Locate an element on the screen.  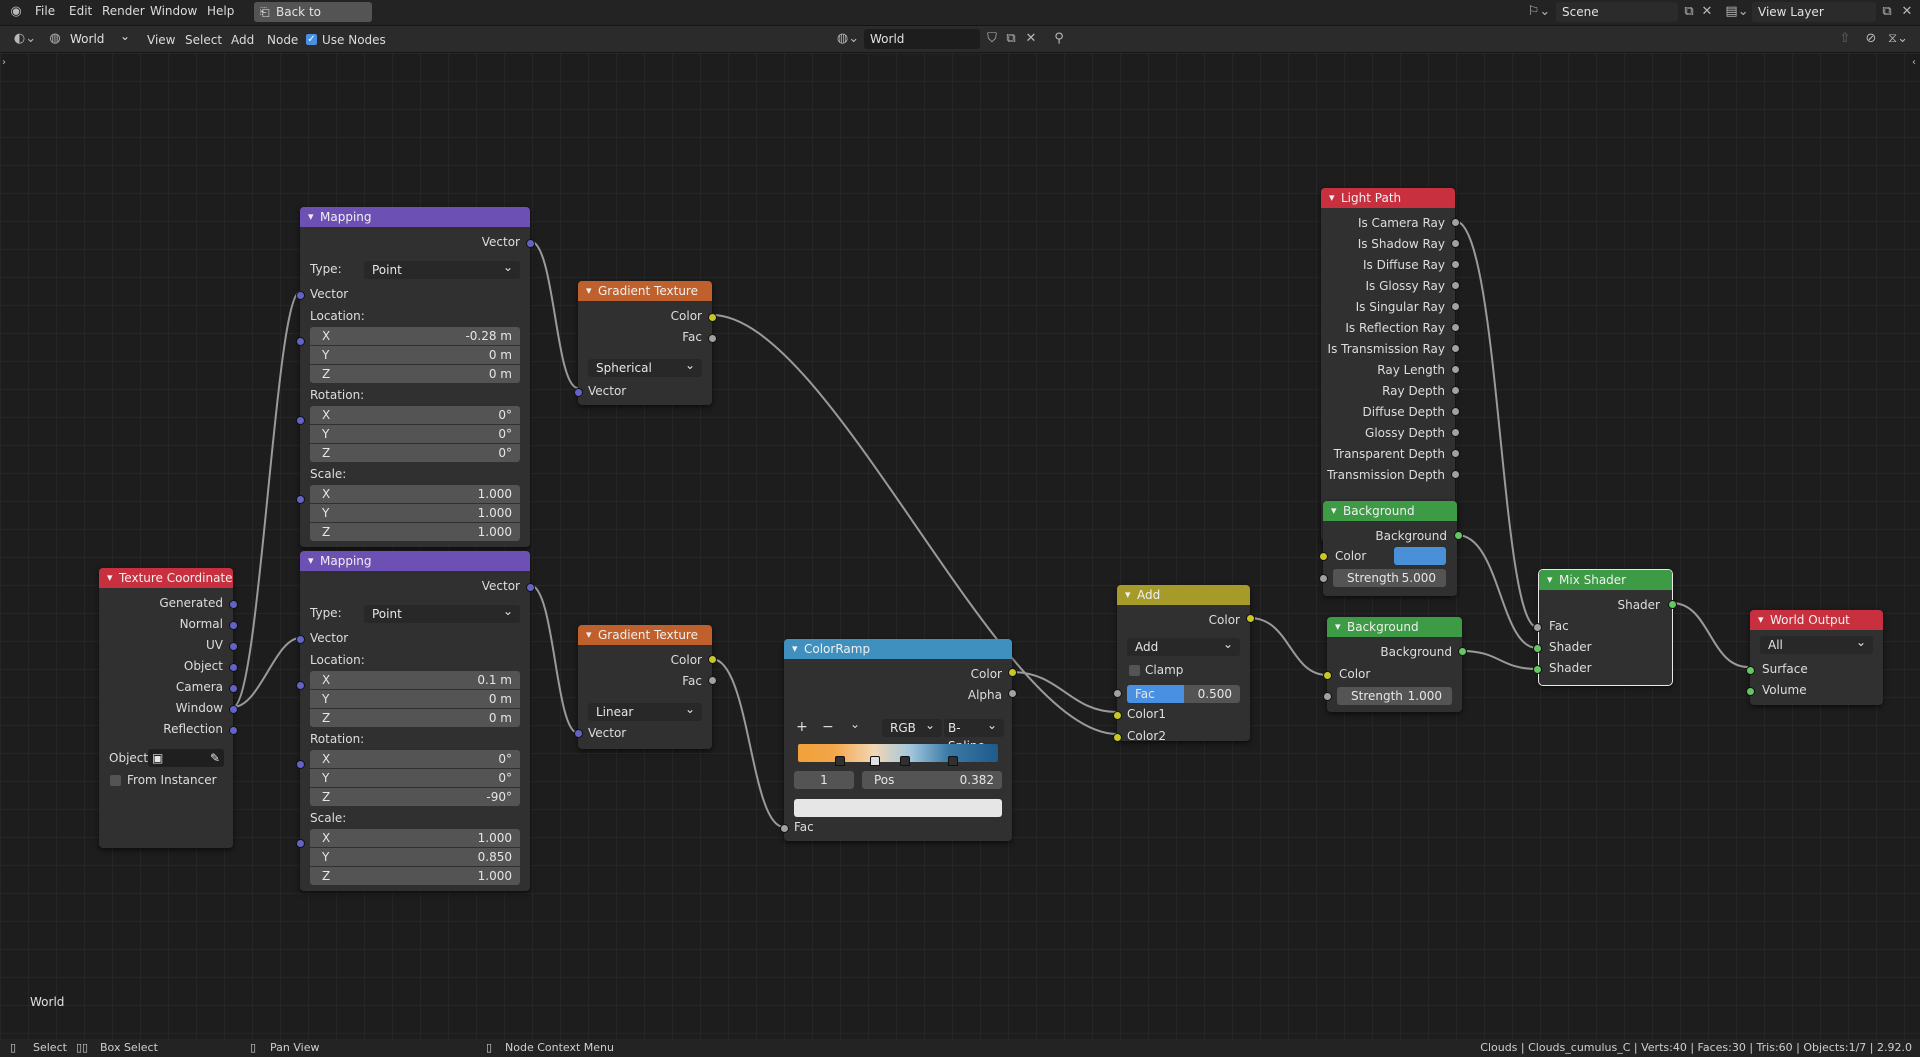
scale-y-field: Y 0.850 is located at coordinates (415, 857).